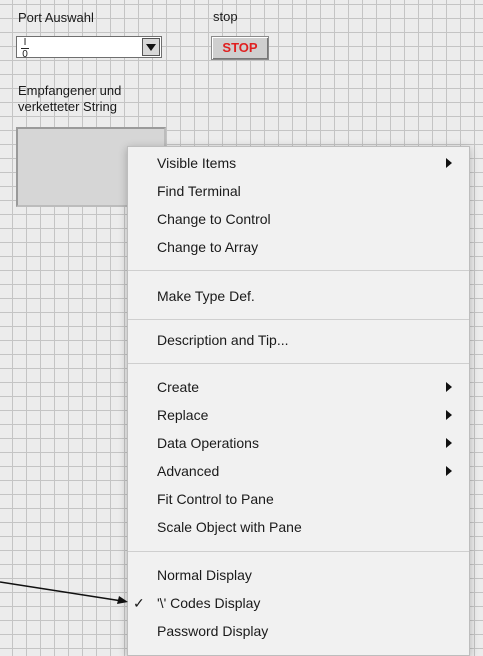 This screenshot has width=483, height=656. Describe the element at coordinates (209, 603) in the screenshot. I see `menu-item-label: '\' Codes Display` at that location.